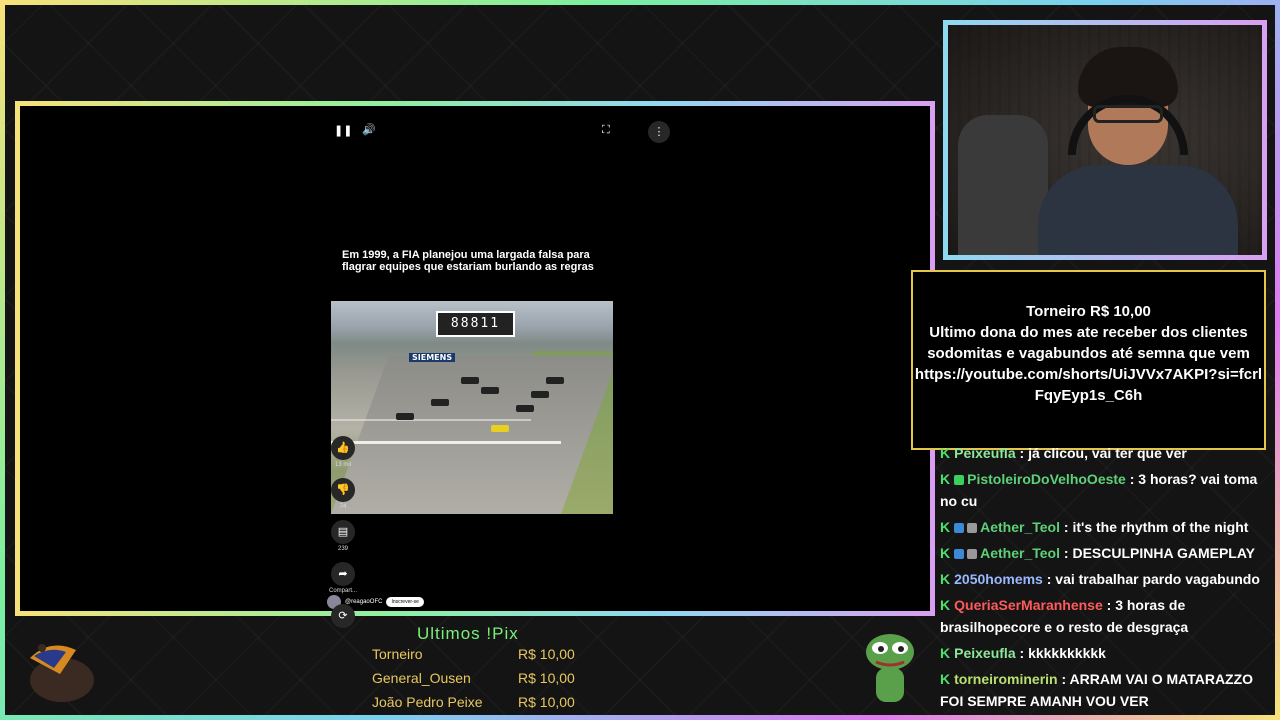  Describe the element at coordinates (405, 602) in the screenshot. I see `subscribe-button: Inscrever-se` at that location.